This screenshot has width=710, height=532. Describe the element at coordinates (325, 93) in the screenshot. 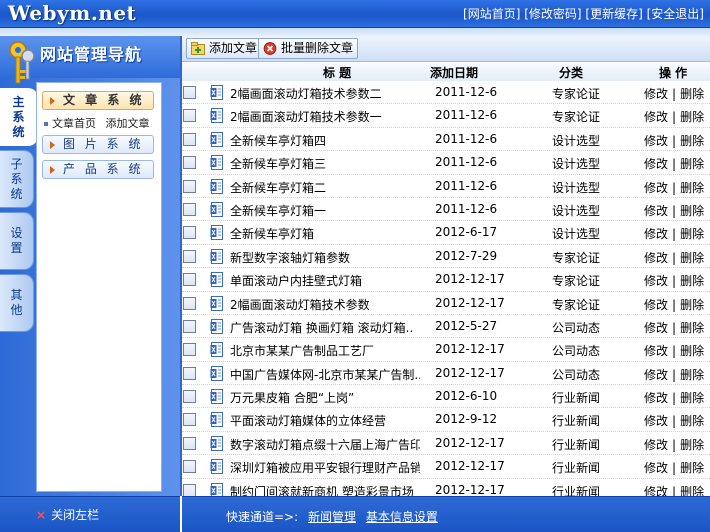

I see `article-title: 2幅画面滚动灯箱技术参数二` at that location.